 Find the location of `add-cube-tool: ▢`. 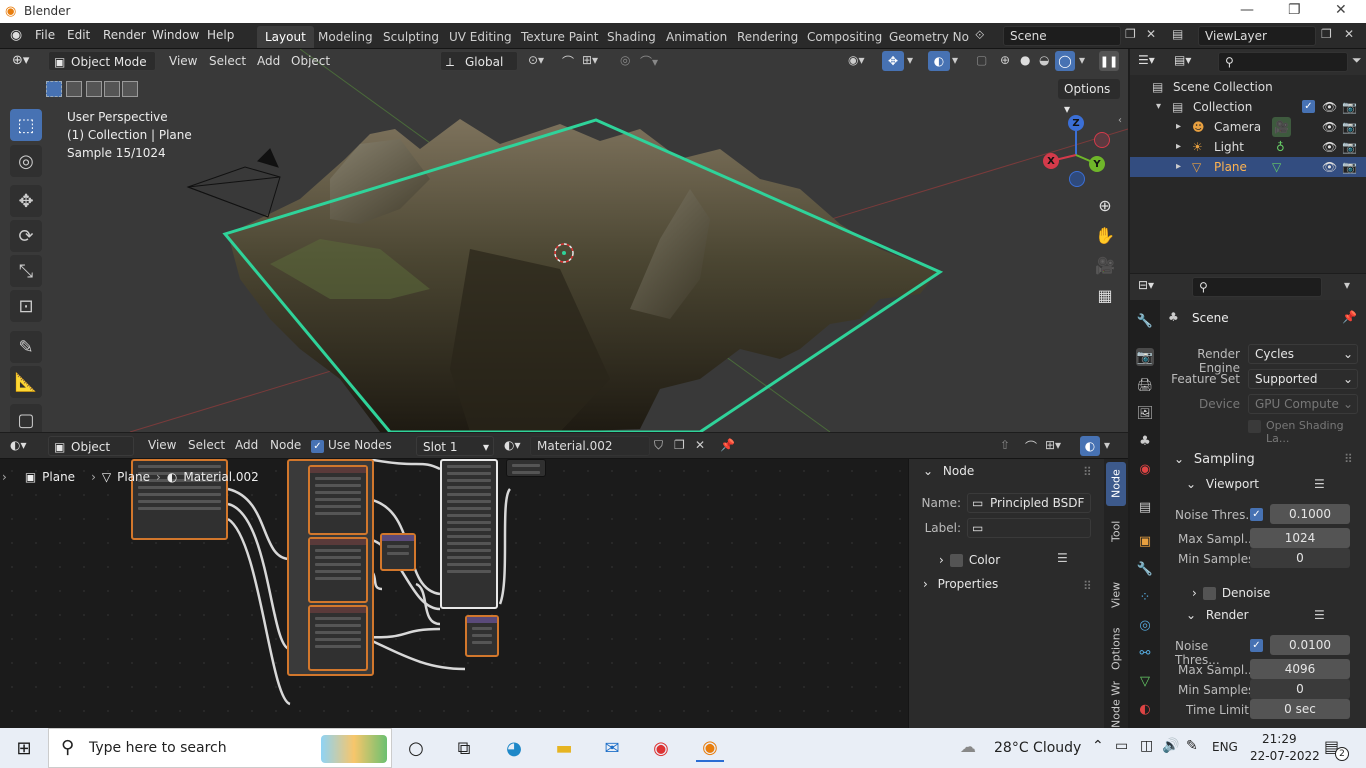

add-cube-tool: ▢ is located at coordinates (26, 418).